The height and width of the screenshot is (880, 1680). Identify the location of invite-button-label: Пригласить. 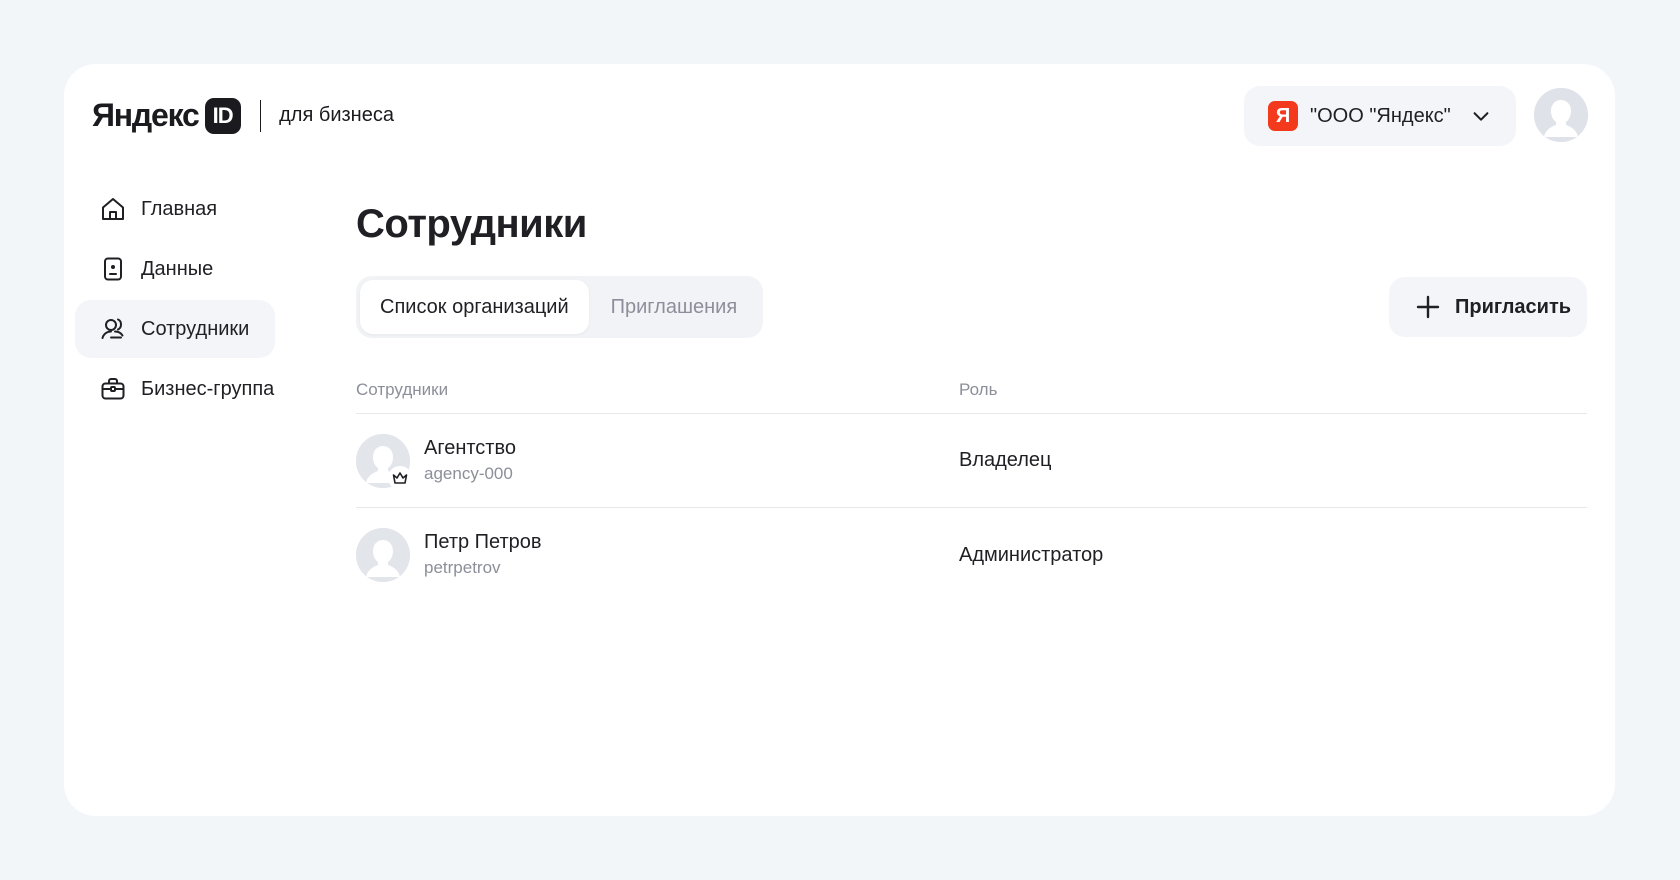
(1513, 306).